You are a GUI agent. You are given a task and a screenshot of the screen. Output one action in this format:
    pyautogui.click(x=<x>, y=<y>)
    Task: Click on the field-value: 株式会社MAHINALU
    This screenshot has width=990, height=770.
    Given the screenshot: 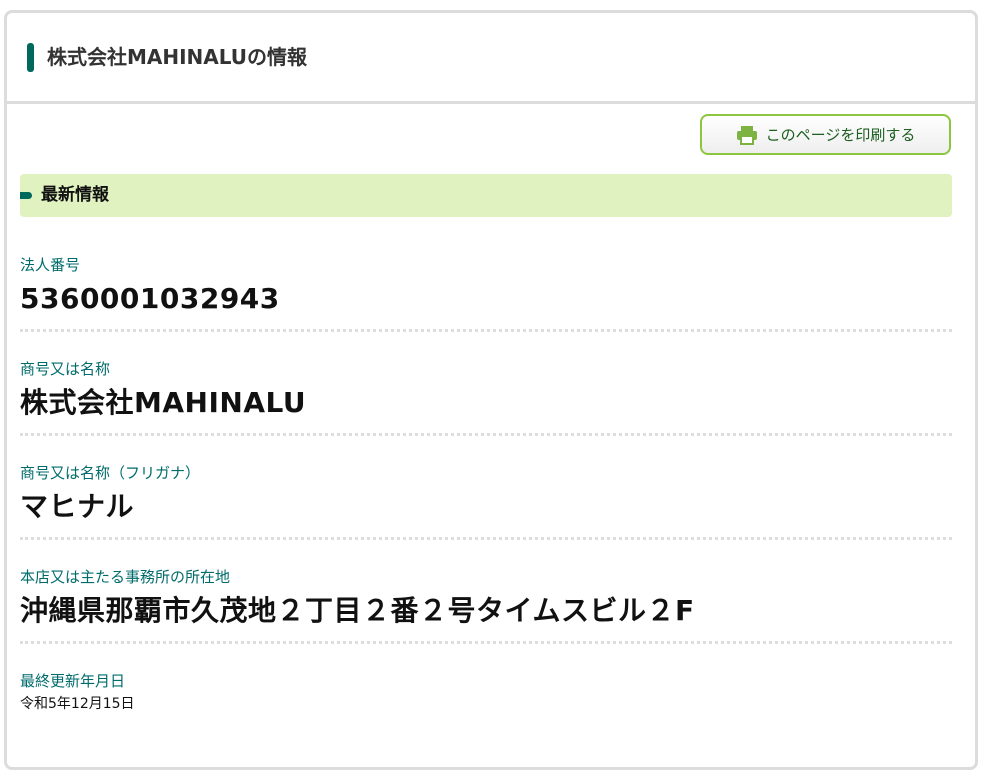 What is the action you would take?
    pyautogui.click(x=163, y=402)
    